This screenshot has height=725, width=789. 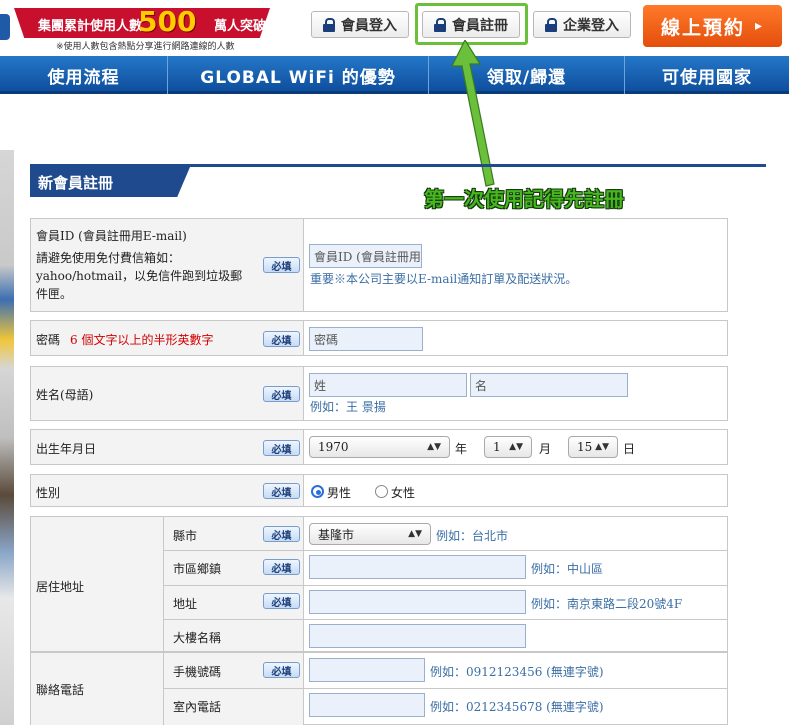 I want to click on year-unit: 年, so click(x=461, y=449).